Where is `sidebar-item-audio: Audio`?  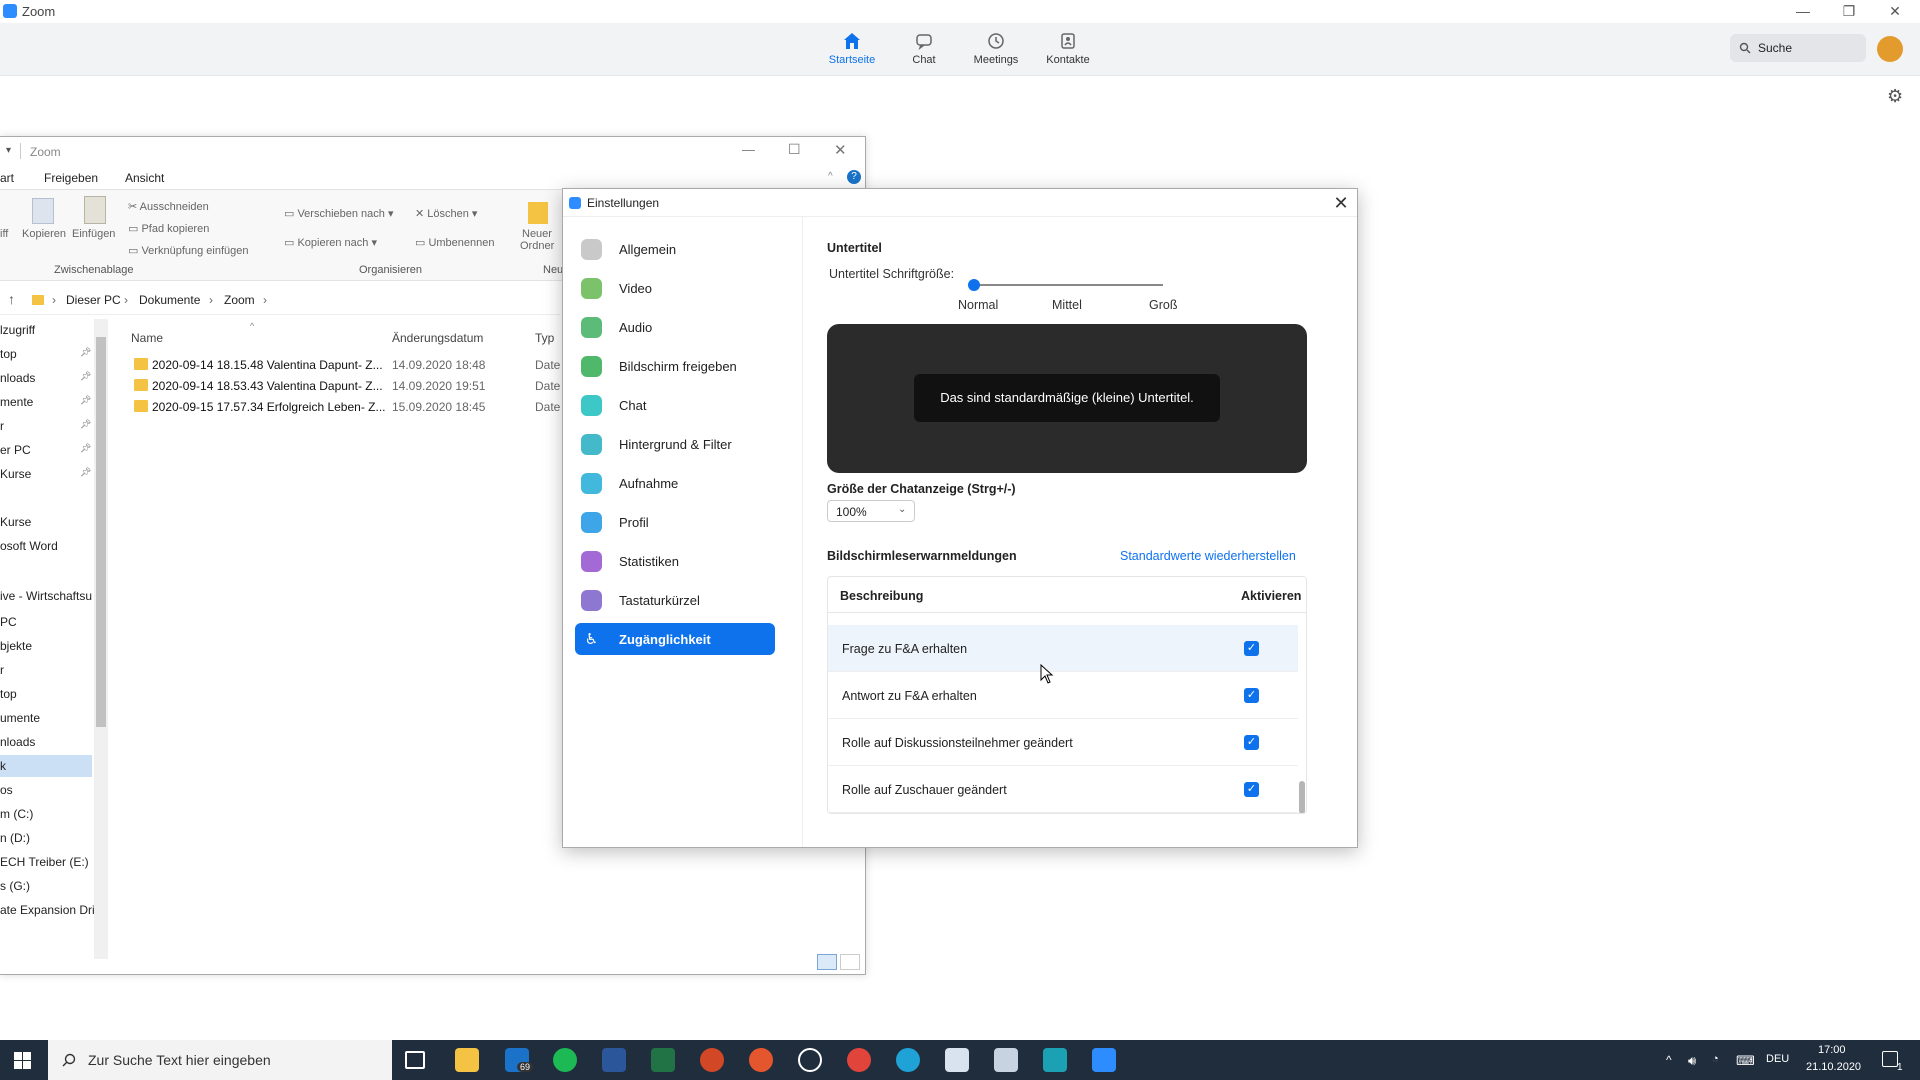 sidebar-item-audio: Audio is located at coordinates (675, 327).